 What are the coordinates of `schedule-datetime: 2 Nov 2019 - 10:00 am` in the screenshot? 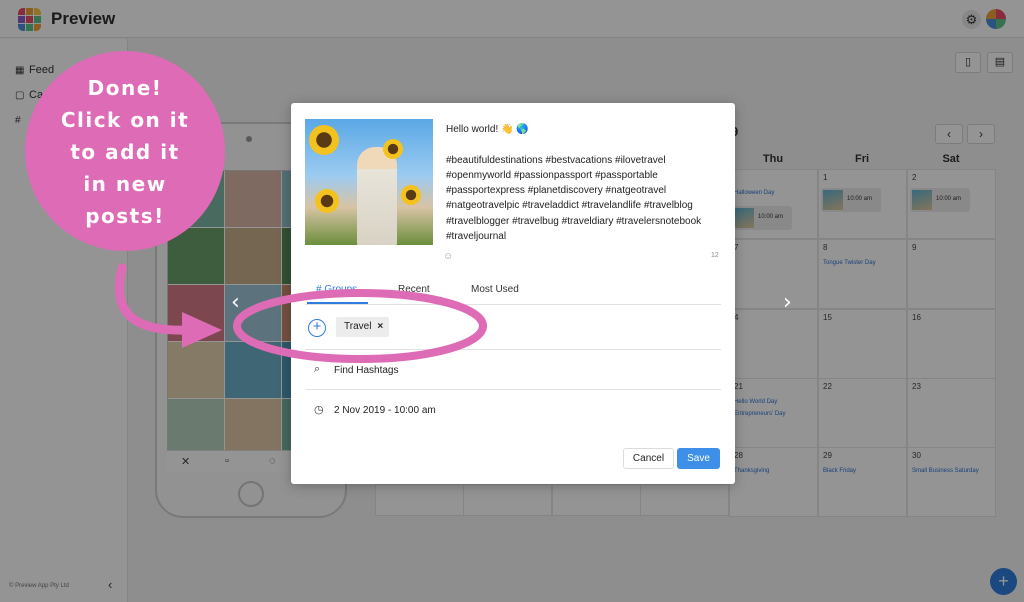 It's located at (385, 410).